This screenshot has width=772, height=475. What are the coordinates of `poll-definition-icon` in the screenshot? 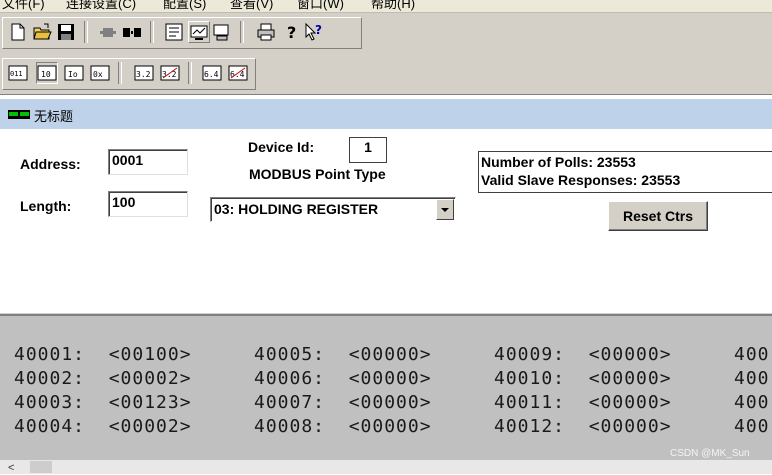 It's located at (174, 32).